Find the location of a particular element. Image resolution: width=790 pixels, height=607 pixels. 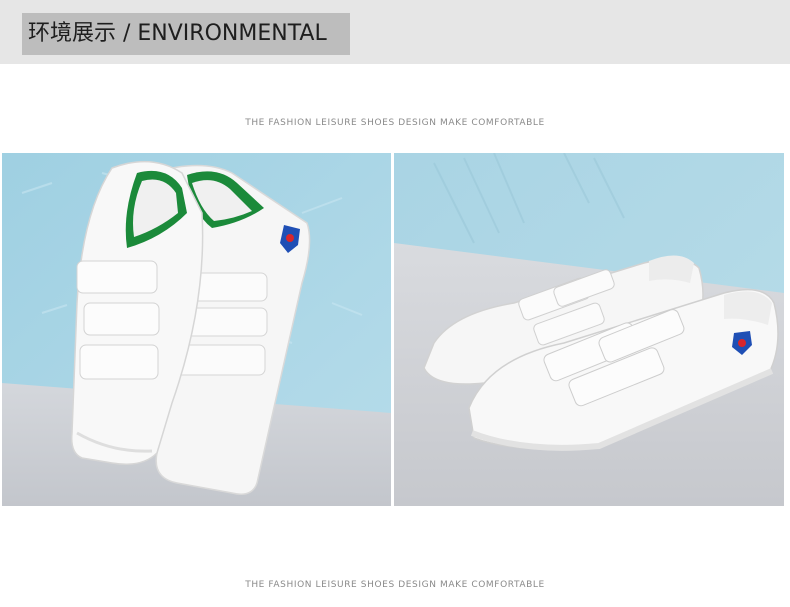

section-title: 环境展示 / ENVIRONMENTAL is located at coordinates (177, 33).